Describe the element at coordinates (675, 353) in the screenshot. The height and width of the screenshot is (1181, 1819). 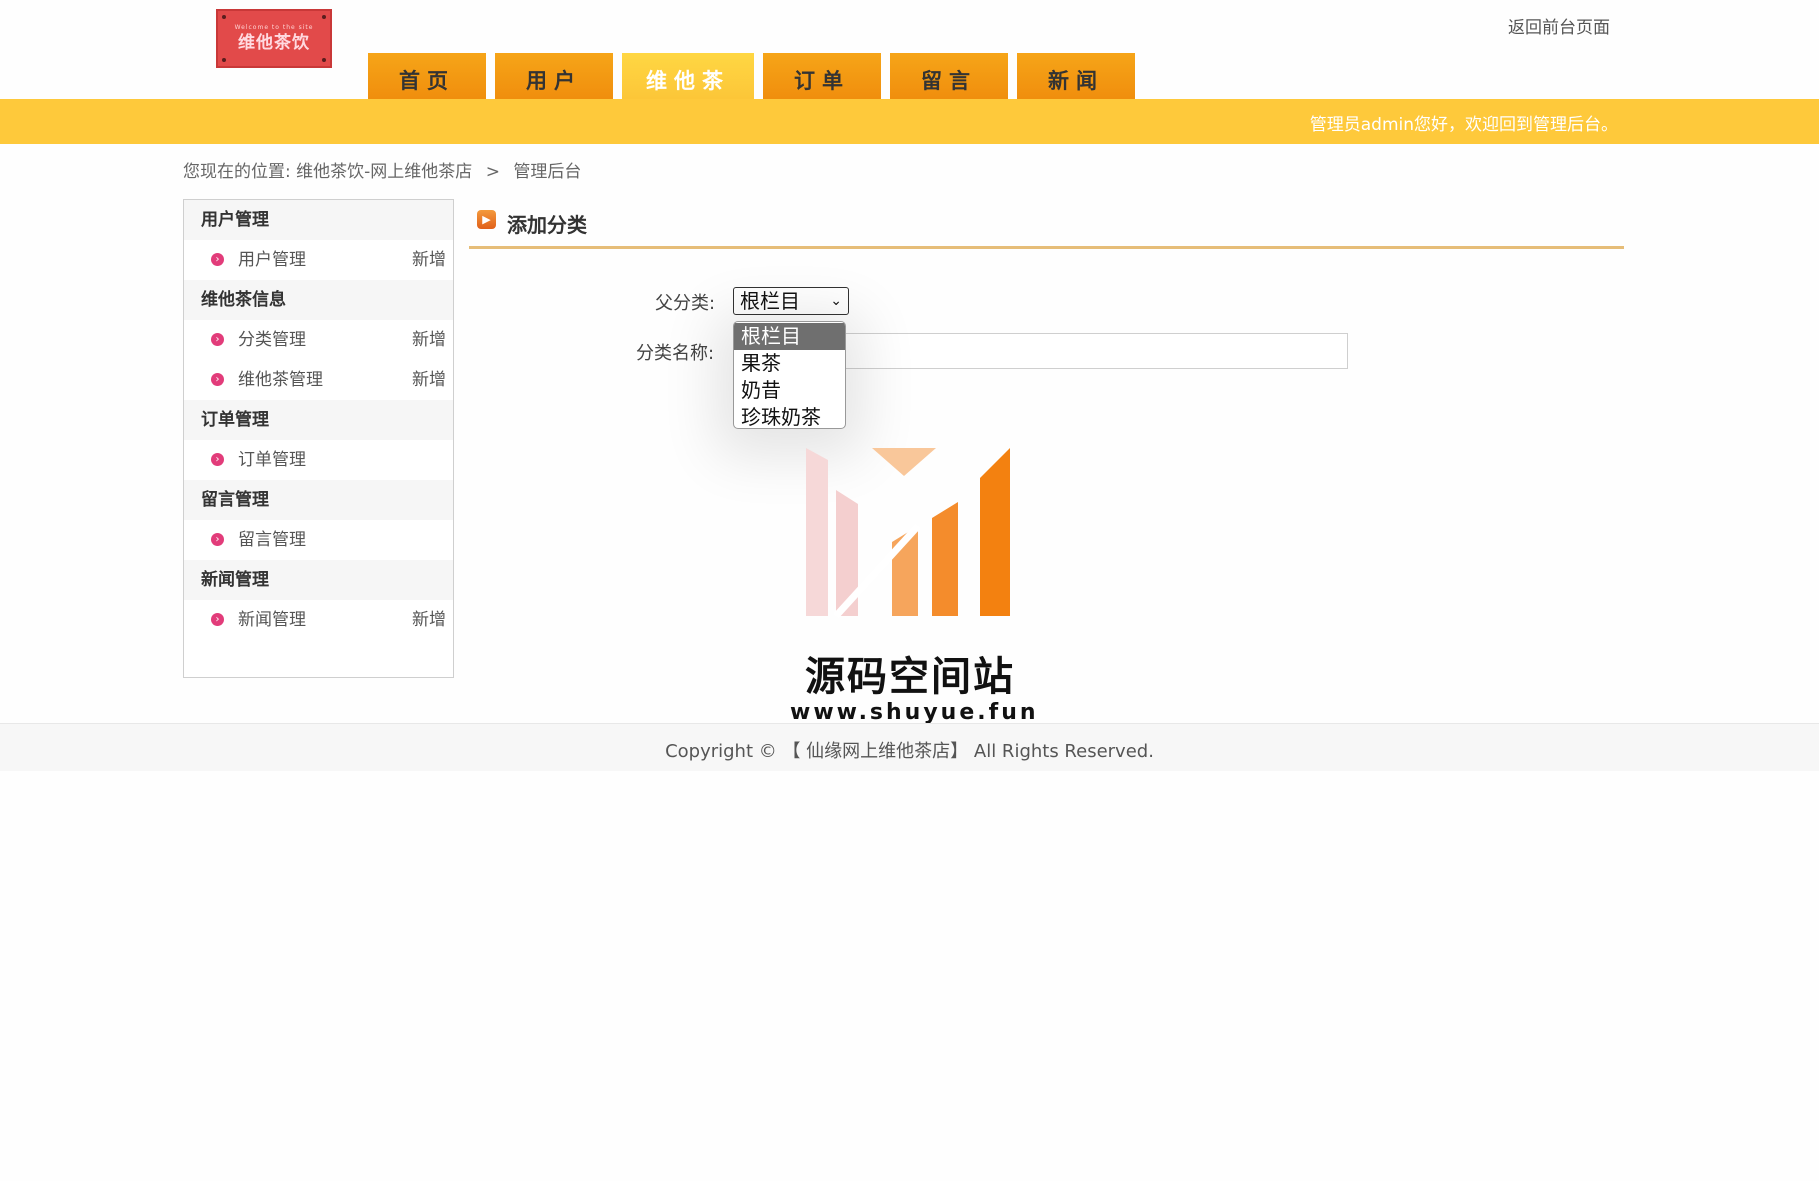
I see `category-name-label: 分类名称:` at that location.